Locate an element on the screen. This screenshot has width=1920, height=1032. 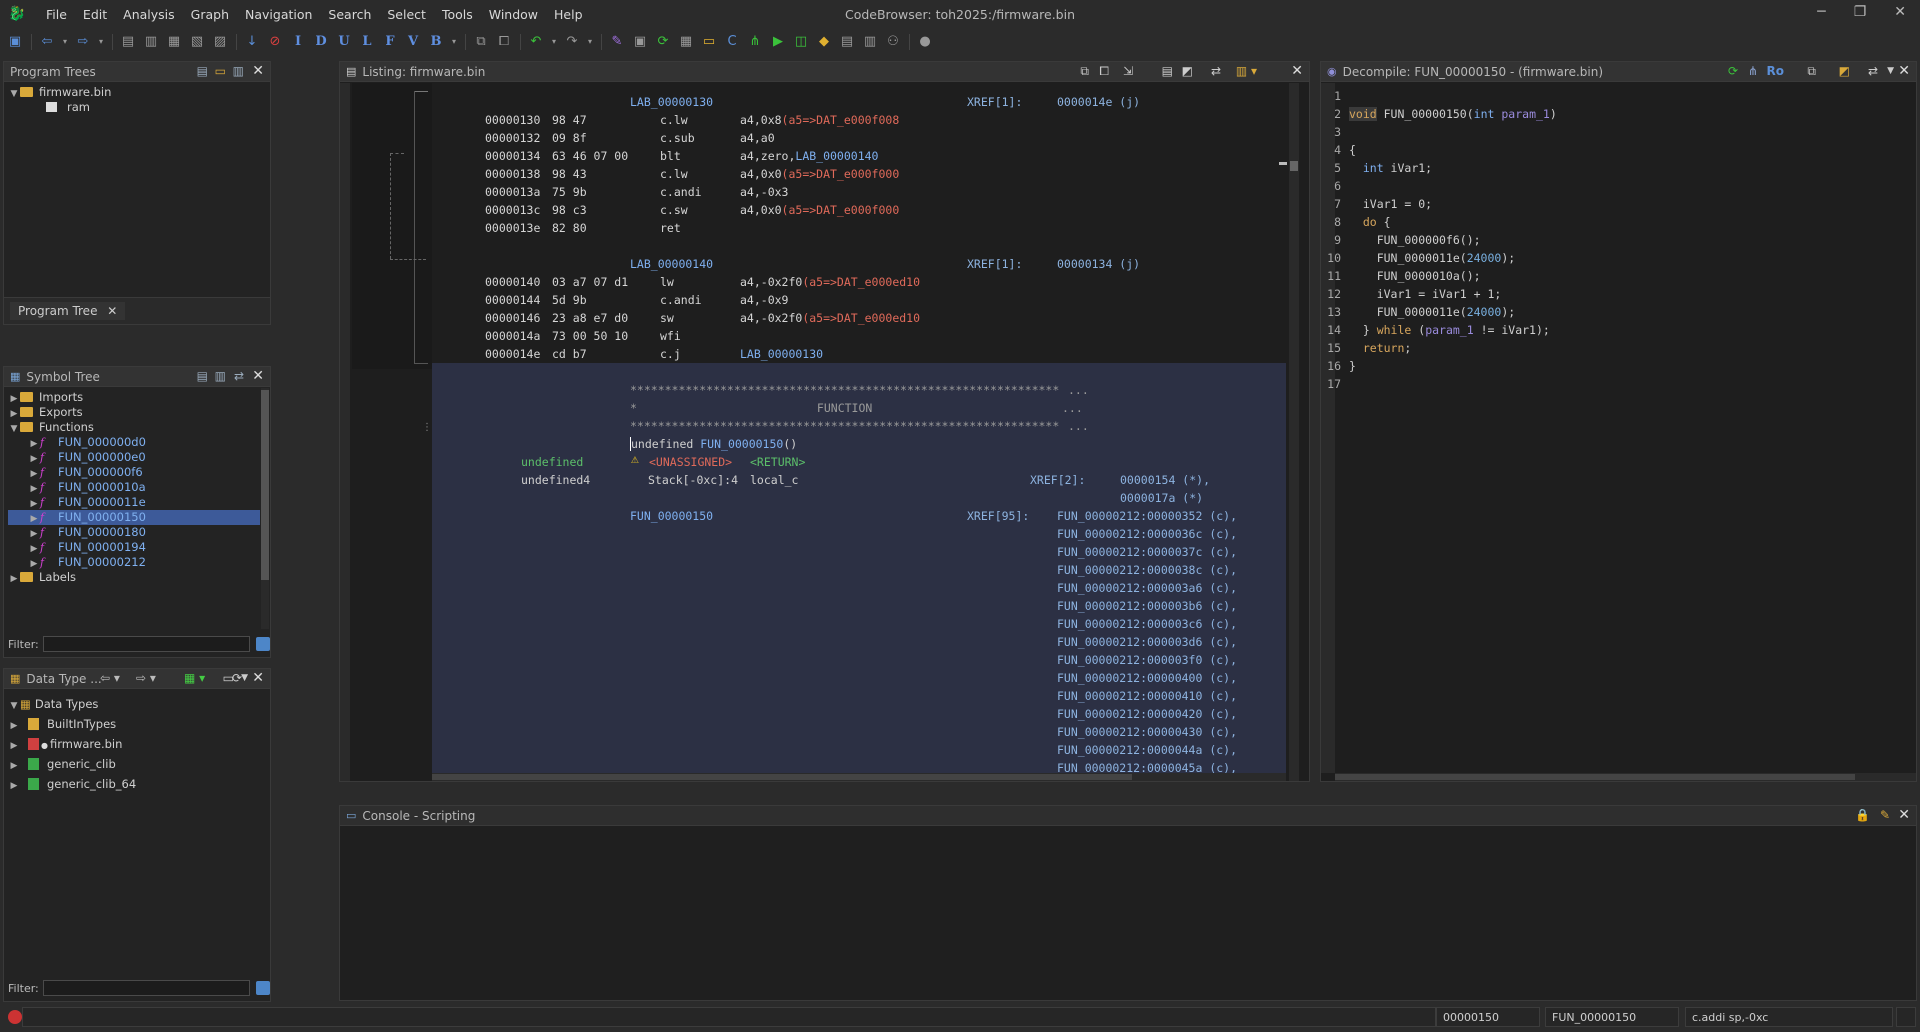
code-line-signature: void FUN_00000150(int param_1) is located at coordinates (1453, 114).